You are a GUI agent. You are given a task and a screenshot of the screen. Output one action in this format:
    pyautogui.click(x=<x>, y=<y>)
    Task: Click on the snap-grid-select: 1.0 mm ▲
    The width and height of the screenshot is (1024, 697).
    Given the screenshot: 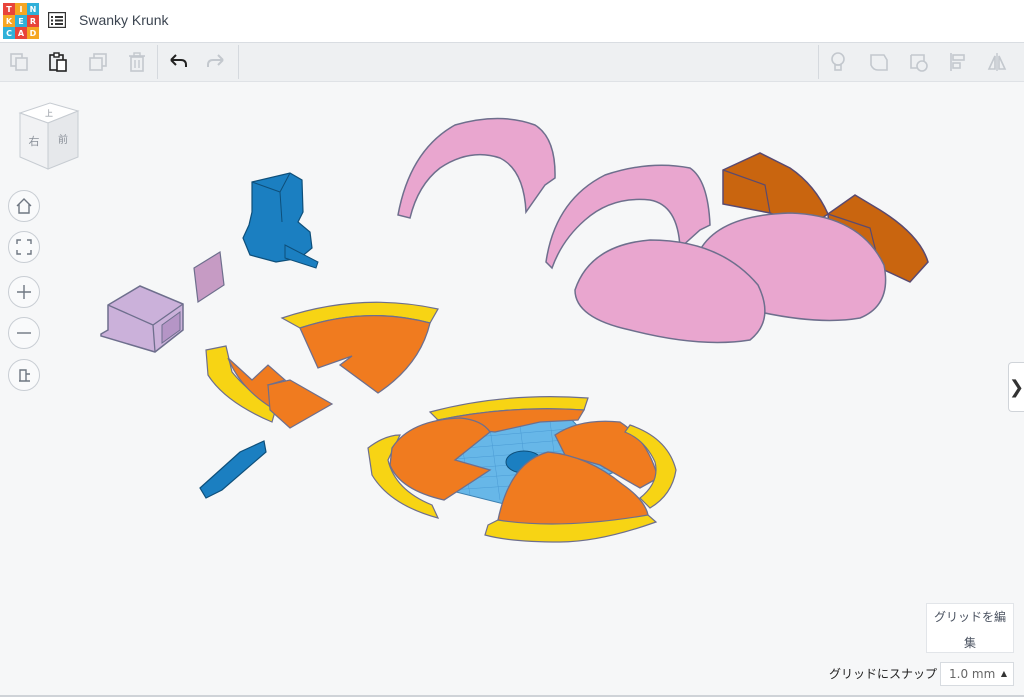 What is the action you would take?
    pyautogui.click(x=977, y=674)
    